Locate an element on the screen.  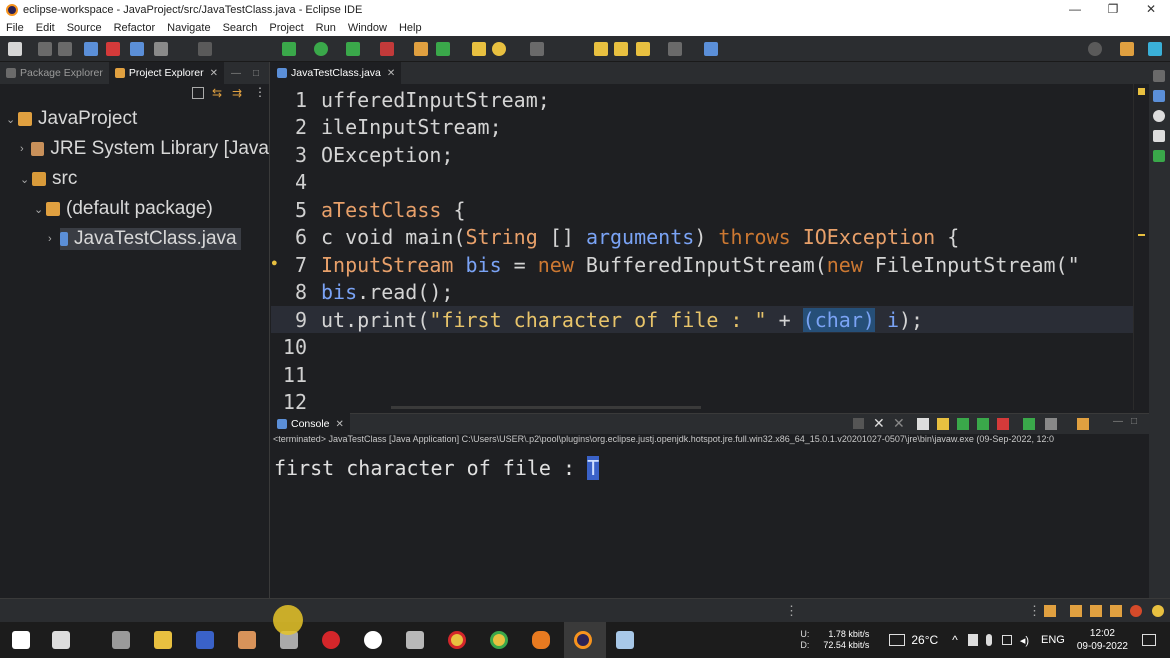
pencil-icon is located at coordinates (1116, 611).